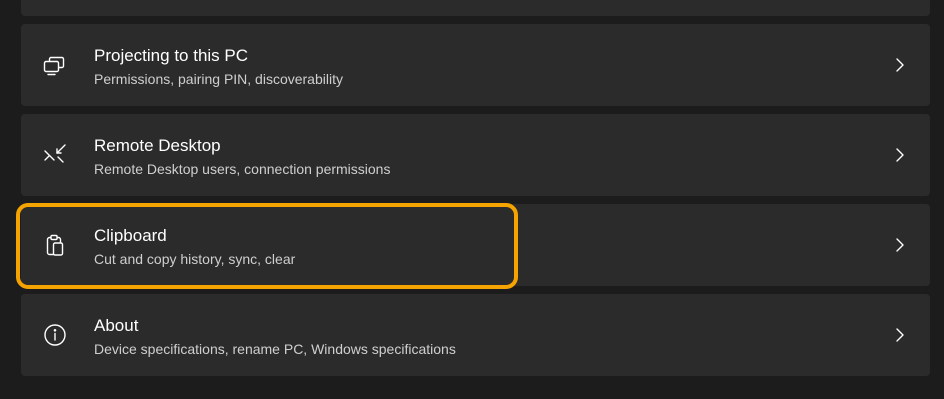 The width and height of the screenshot is (944, 399). I want to click on settings-item-title: Clipboard, so click(130, 235).